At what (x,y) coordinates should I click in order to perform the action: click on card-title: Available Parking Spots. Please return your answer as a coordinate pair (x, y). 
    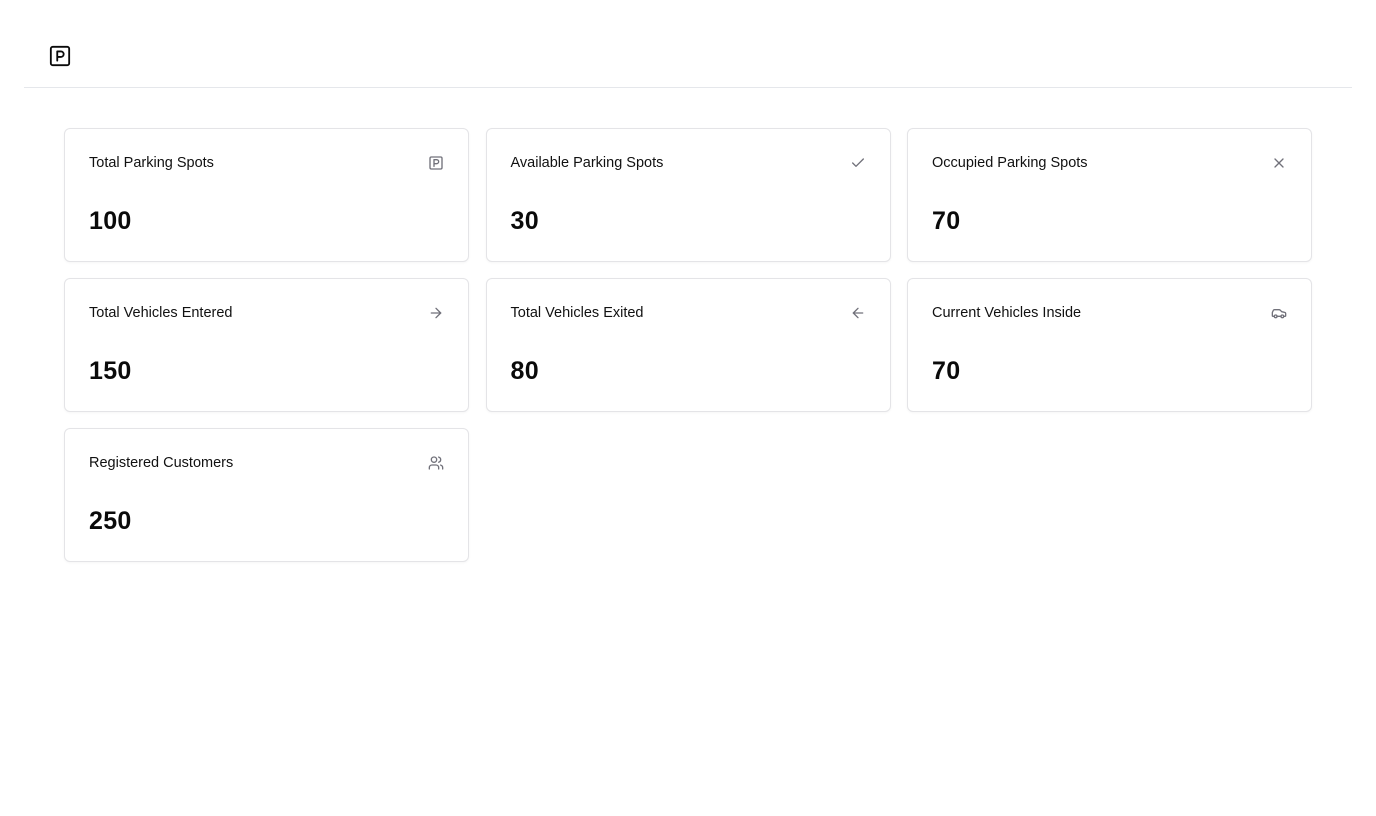
    Looking at the image, I should click on (587, 163).